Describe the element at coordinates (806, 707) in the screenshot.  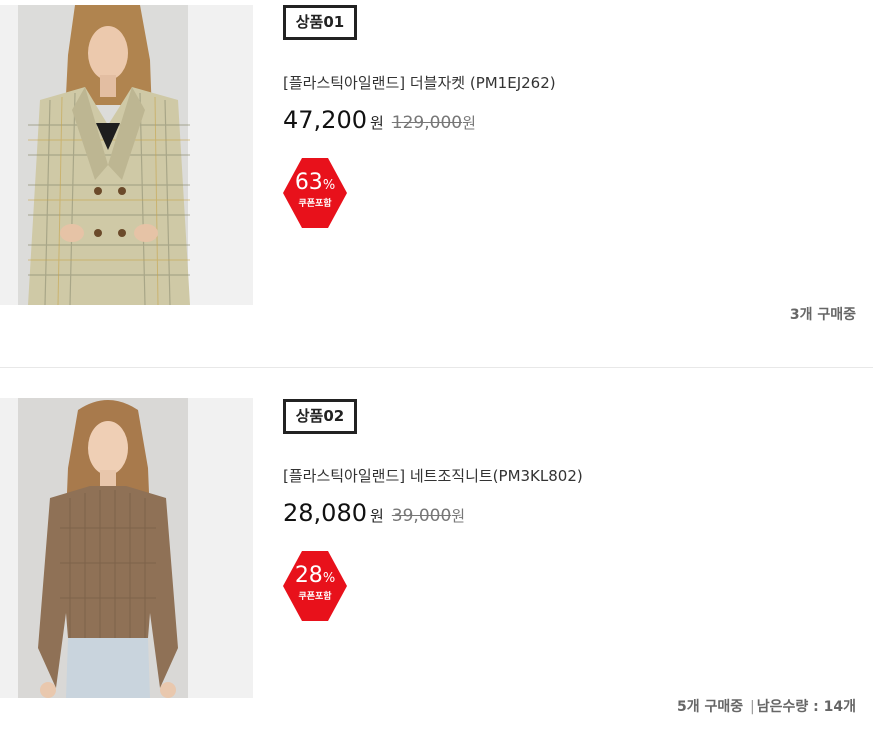
I see `remaining-stock: 남은수량 : 14개` at that location.